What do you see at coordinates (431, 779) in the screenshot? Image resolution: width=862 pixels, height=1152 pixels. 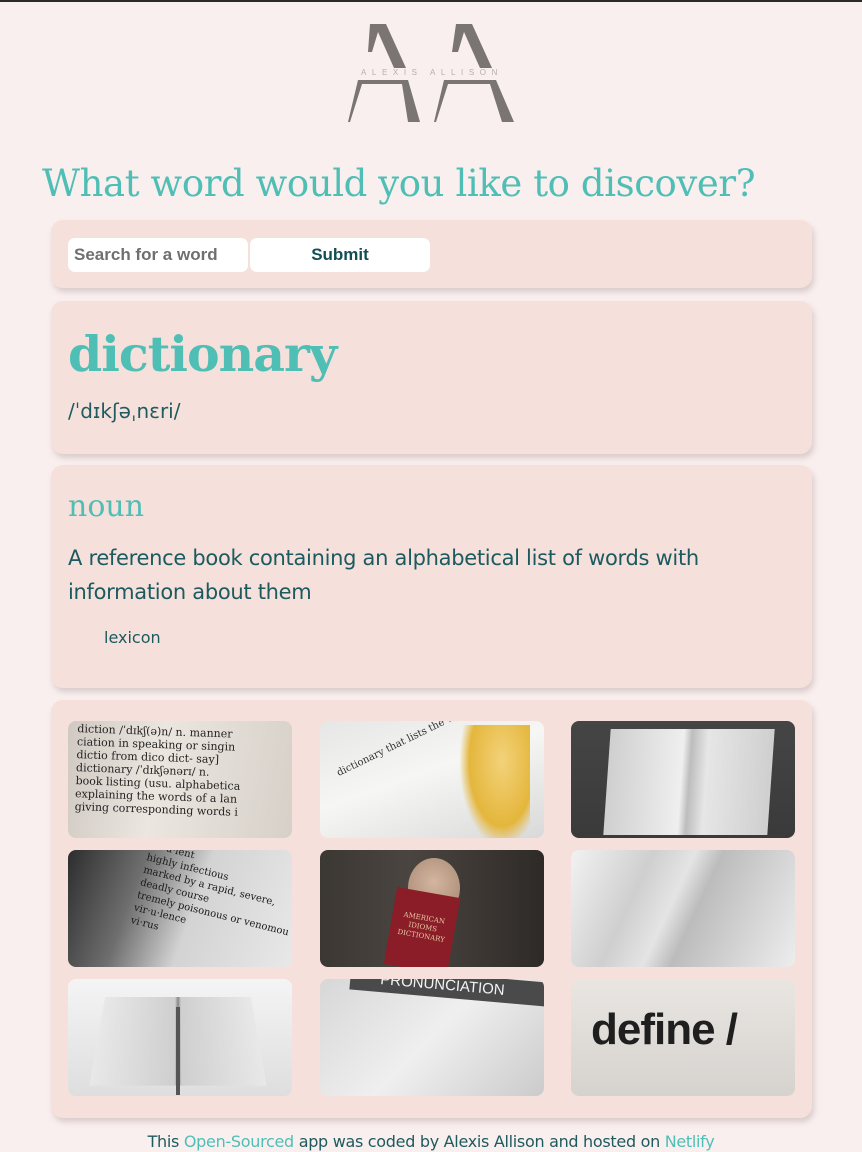 I see `photo-tassel: dictionary that lists the words` at bounding box center [431, 779].